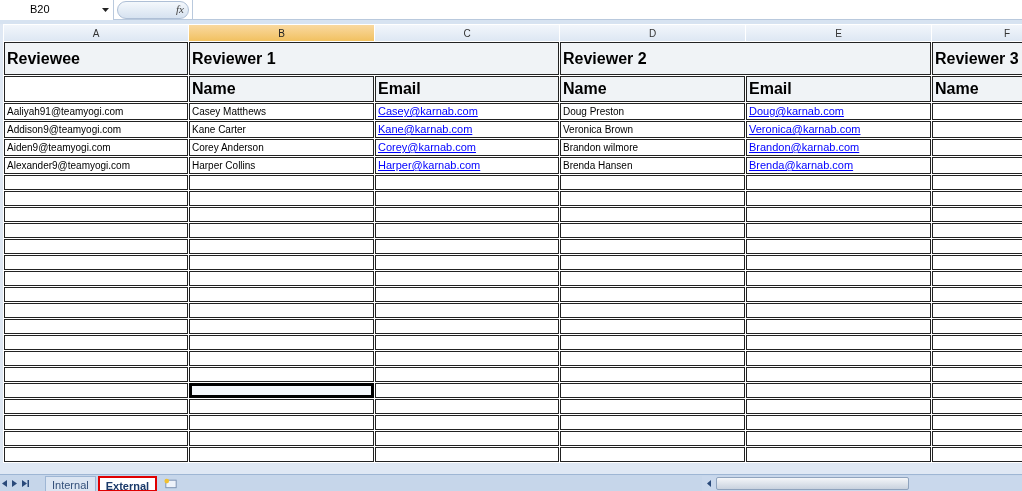 The height and width of the screenshot is (491, 1022). What do you see at coordinates (652, 111) in the screenshot?
I see `table-cell: Doug Preston` at bounding box center [652, 111].